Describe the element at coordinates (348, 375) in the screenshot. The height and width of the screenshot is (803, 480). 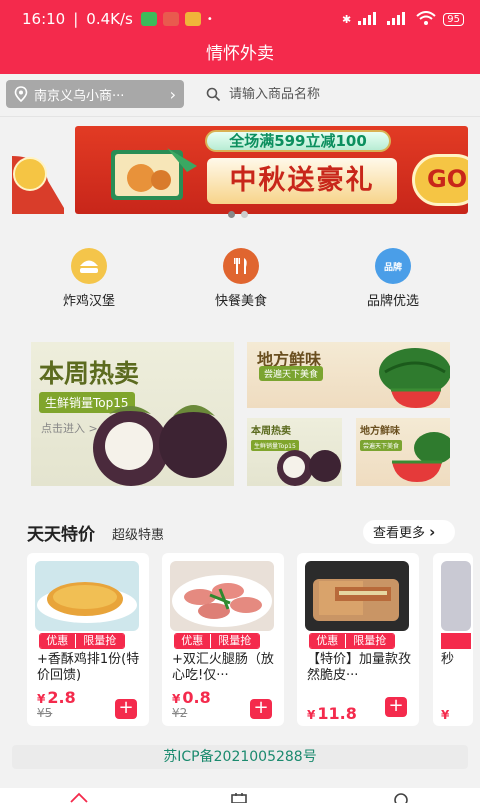
I see `promo-local-fresh: 地方鲜味 尝遍天下美食` at that location.